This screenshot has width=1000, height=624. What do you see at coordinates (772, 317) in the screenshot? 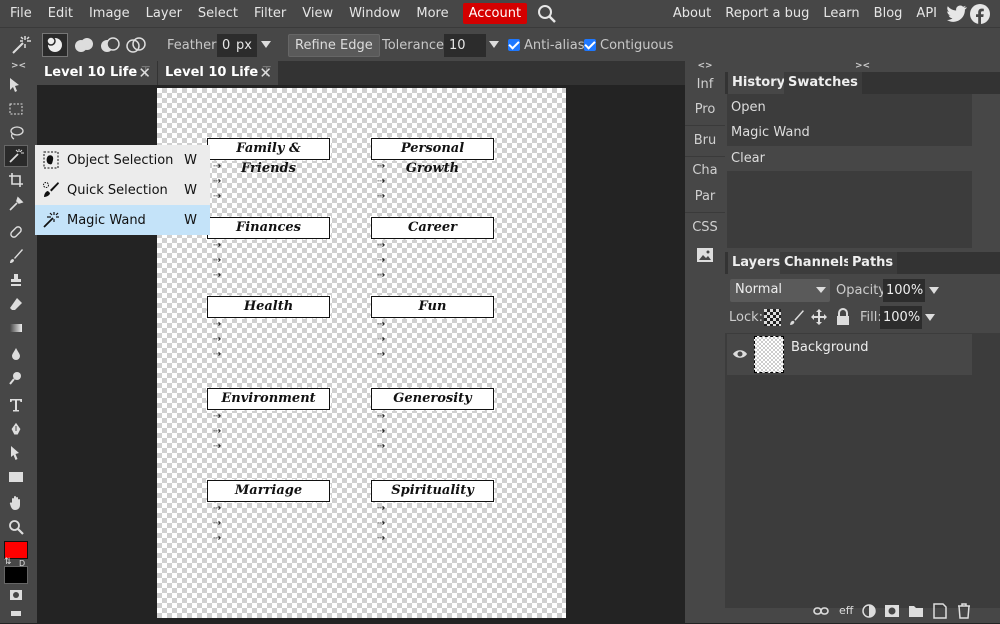
I see `lock-transparency-icon` at bounding box center [772, 317].